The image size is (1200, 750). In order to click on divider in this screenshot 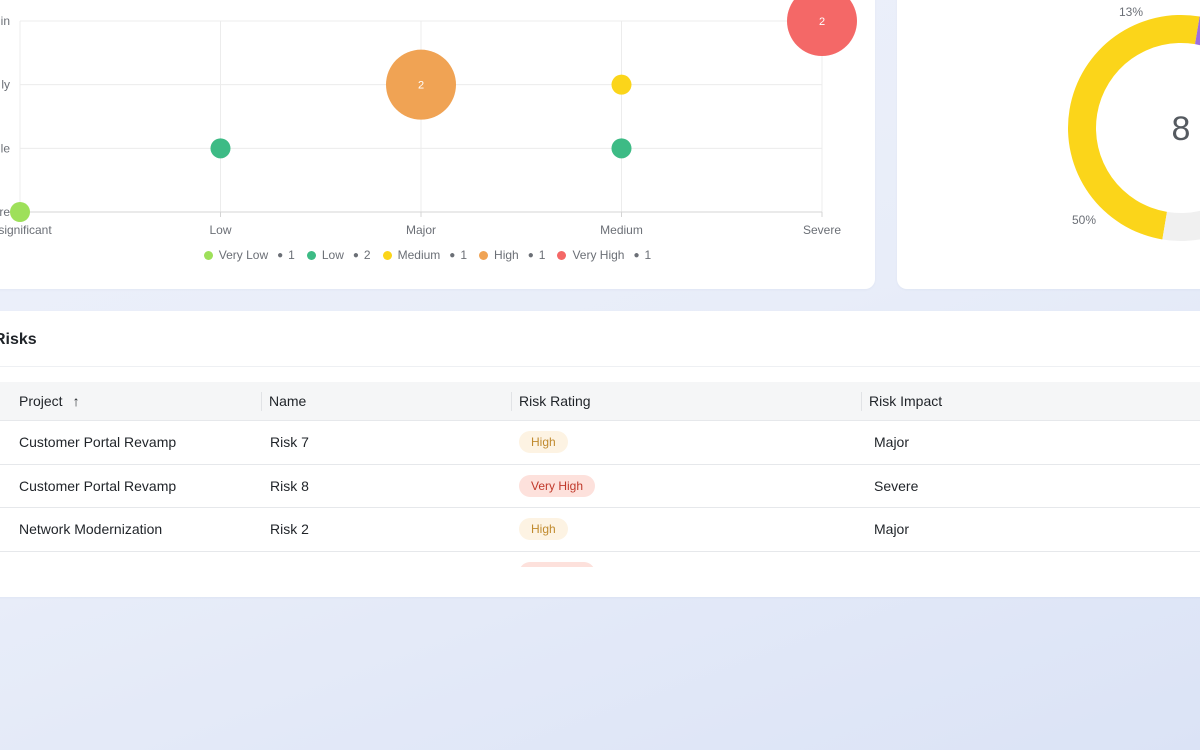, I will do `click(600, 366)`.